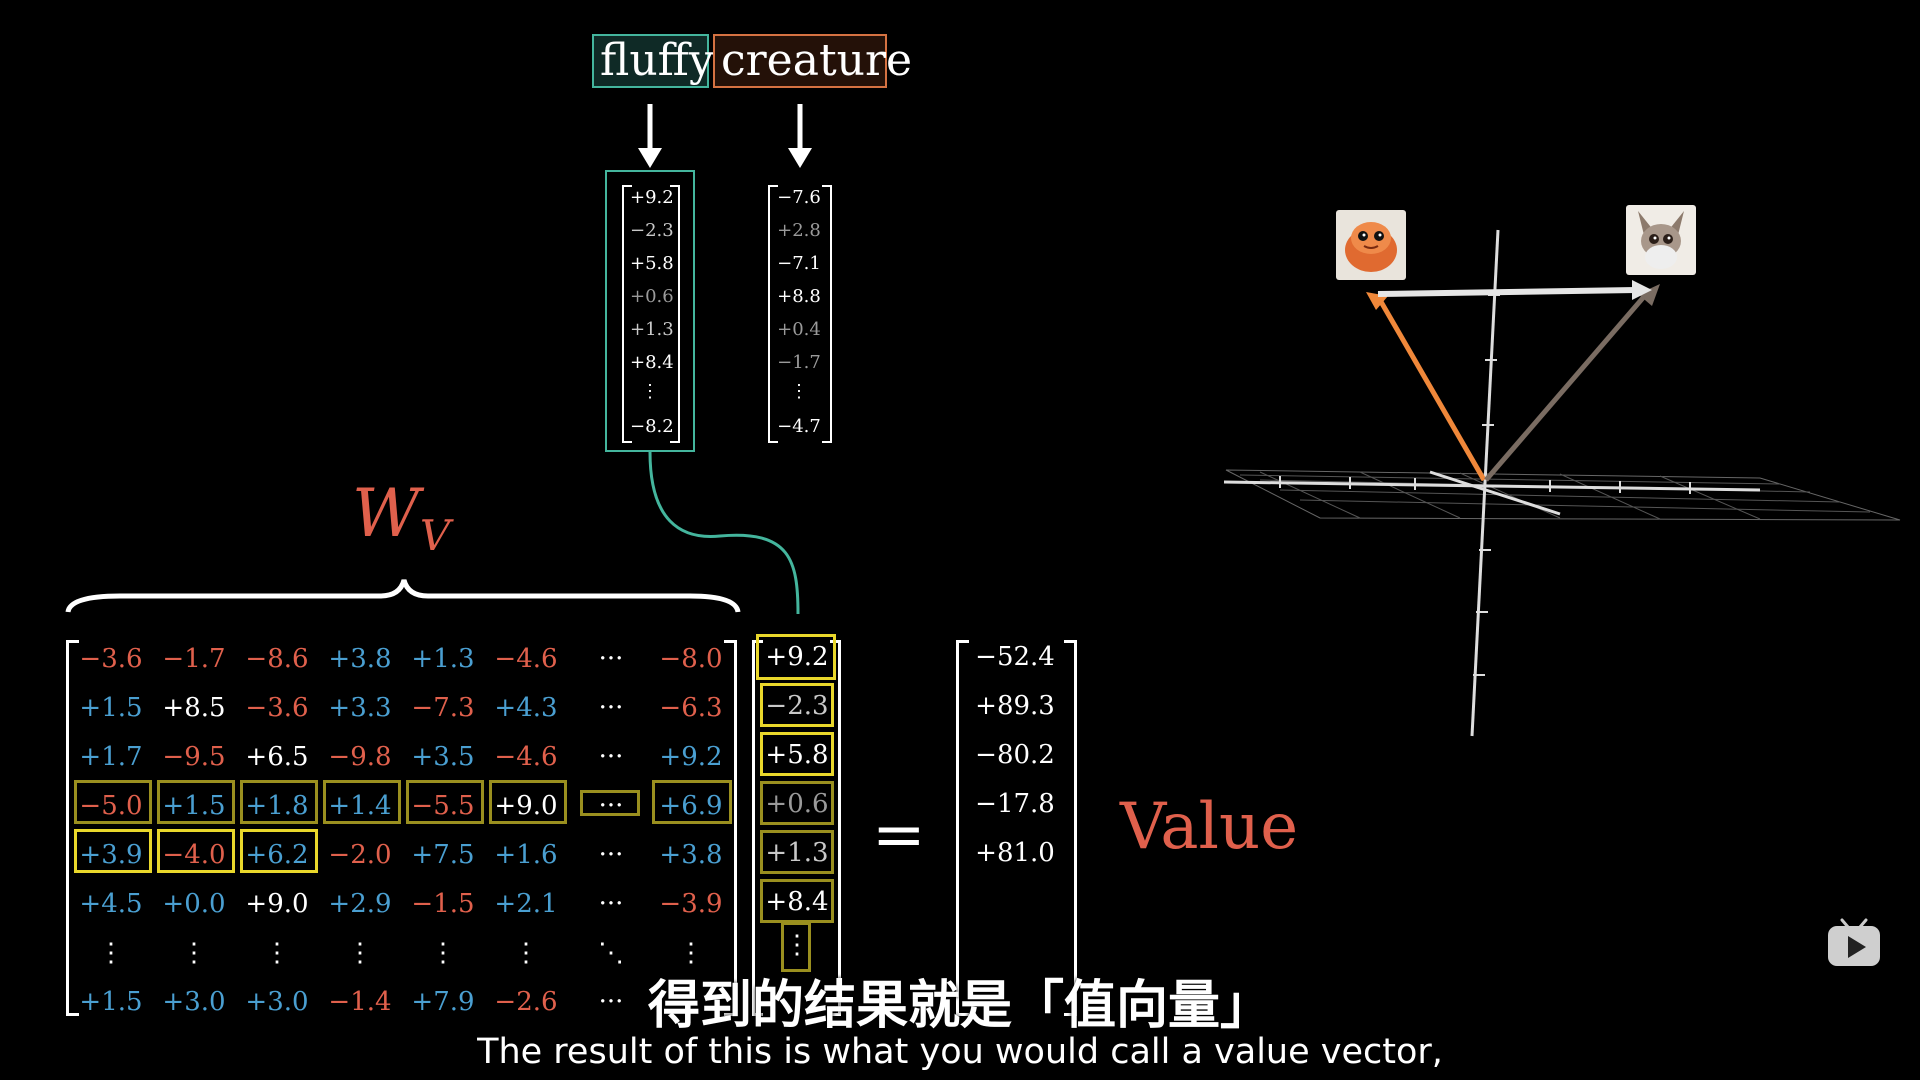  I want to click on creature-vector-arrow, so click(1572, 383).